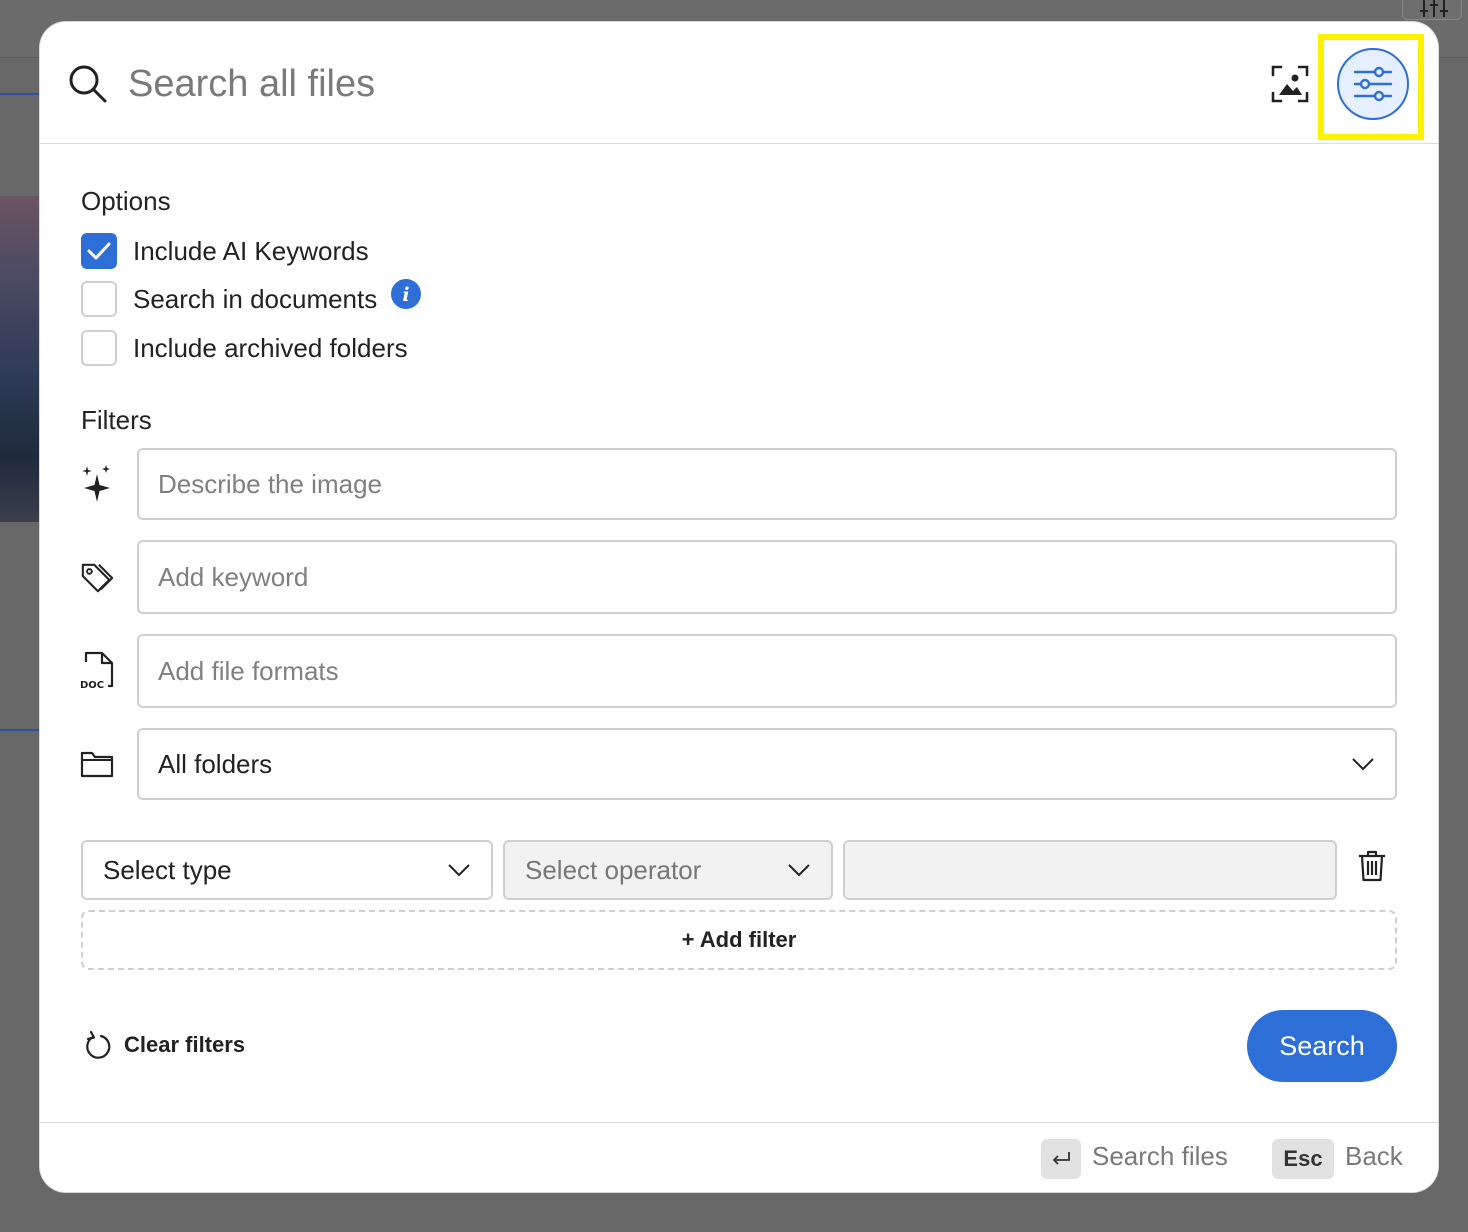 The height and width of the screenshot is (1232, 1468). Describe the element at coordinates (215, 763) in the screenshot. I see `folder-select-value: All folders` at that location.